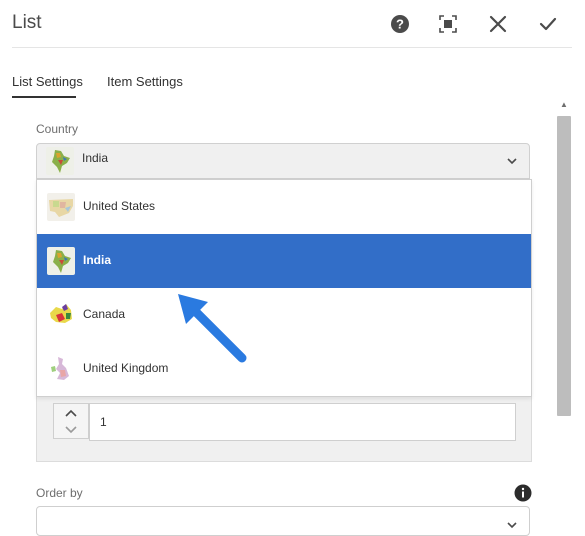 The height and width of the screenshot is (536, 585). I want to click on country-option-india: India, so click(284, 261).